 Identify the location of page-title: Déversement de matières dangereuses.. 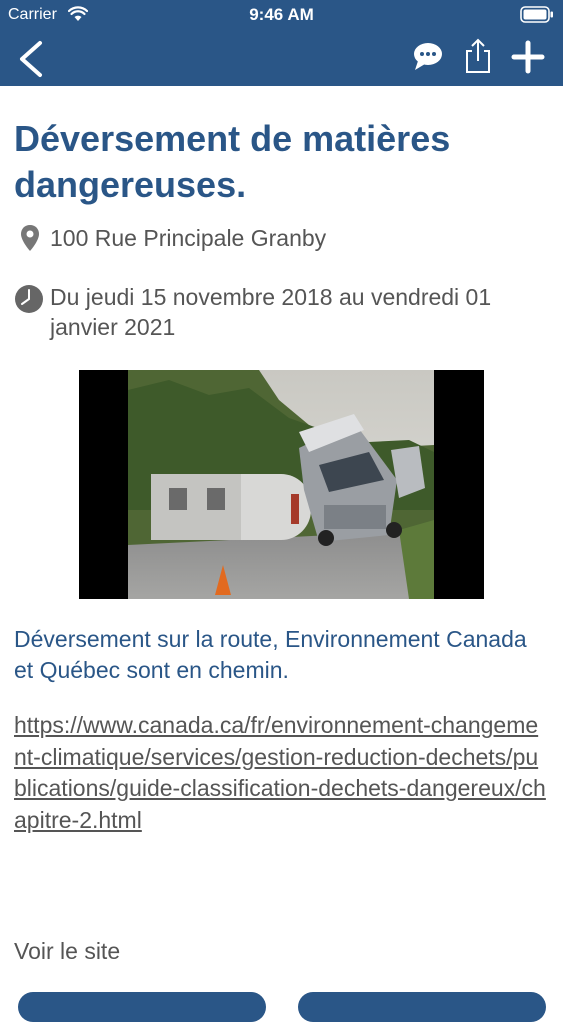
(232, 161).